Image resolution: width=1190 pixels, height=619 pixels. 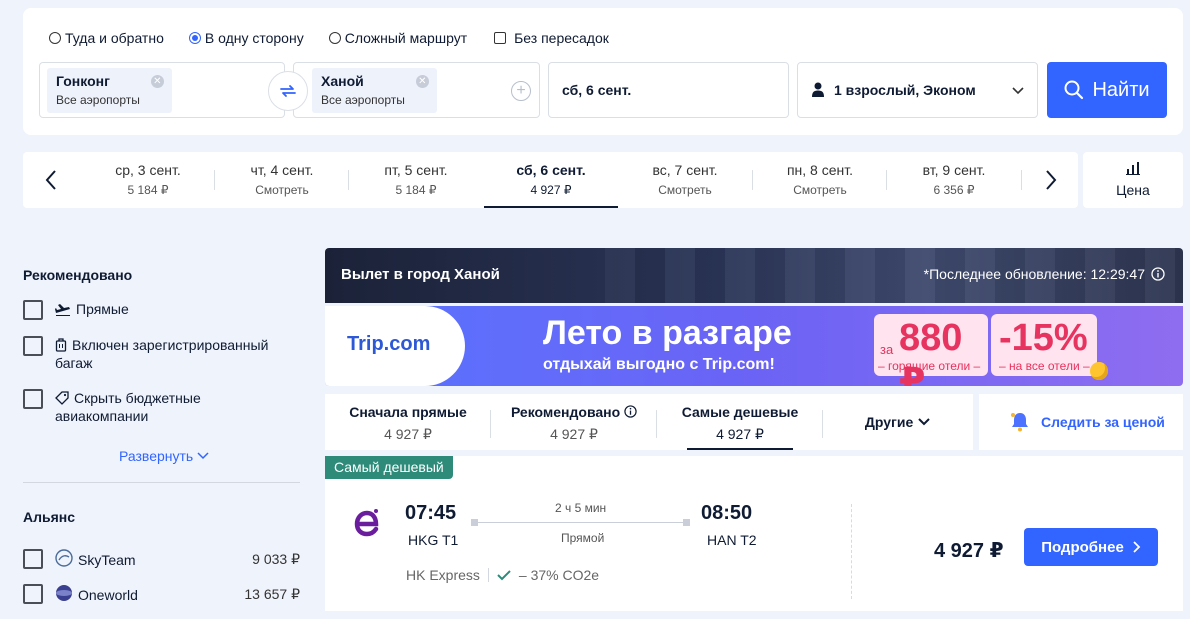 I want to click on swap-icon, so click(x=288, y=91).